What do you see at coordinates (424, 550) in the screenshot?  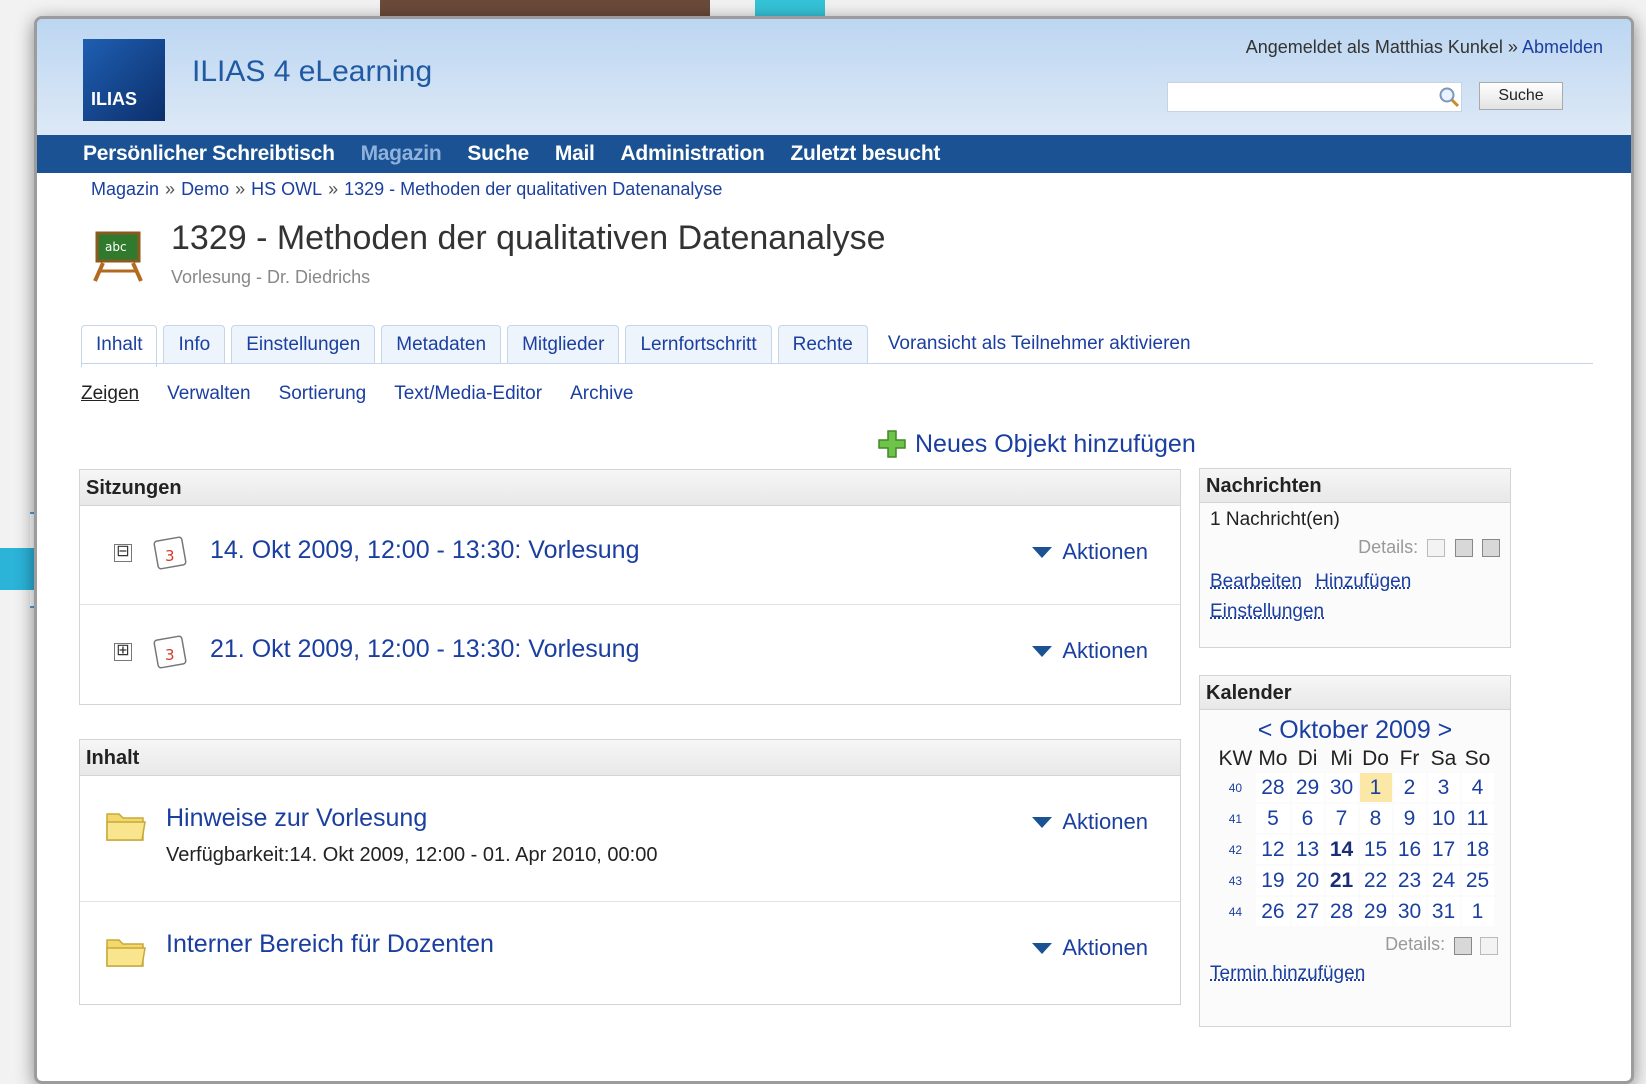 I see `session-link: 14. Okt 2009, 12:00 - 13:30: Vorlesung` at bounding box center [424, 550].